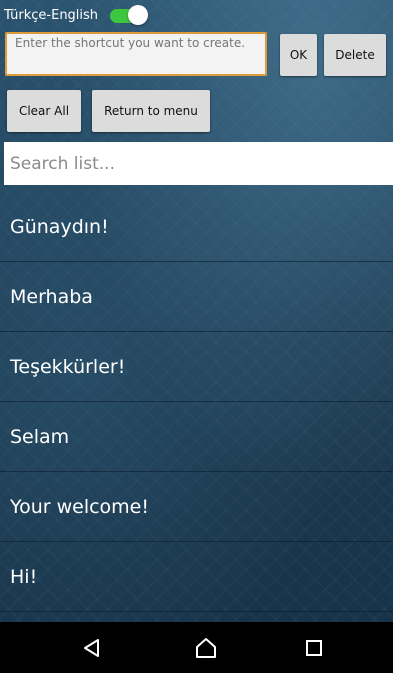 The image size is (393, 673). I want to click on back-button, so click(92, 647).